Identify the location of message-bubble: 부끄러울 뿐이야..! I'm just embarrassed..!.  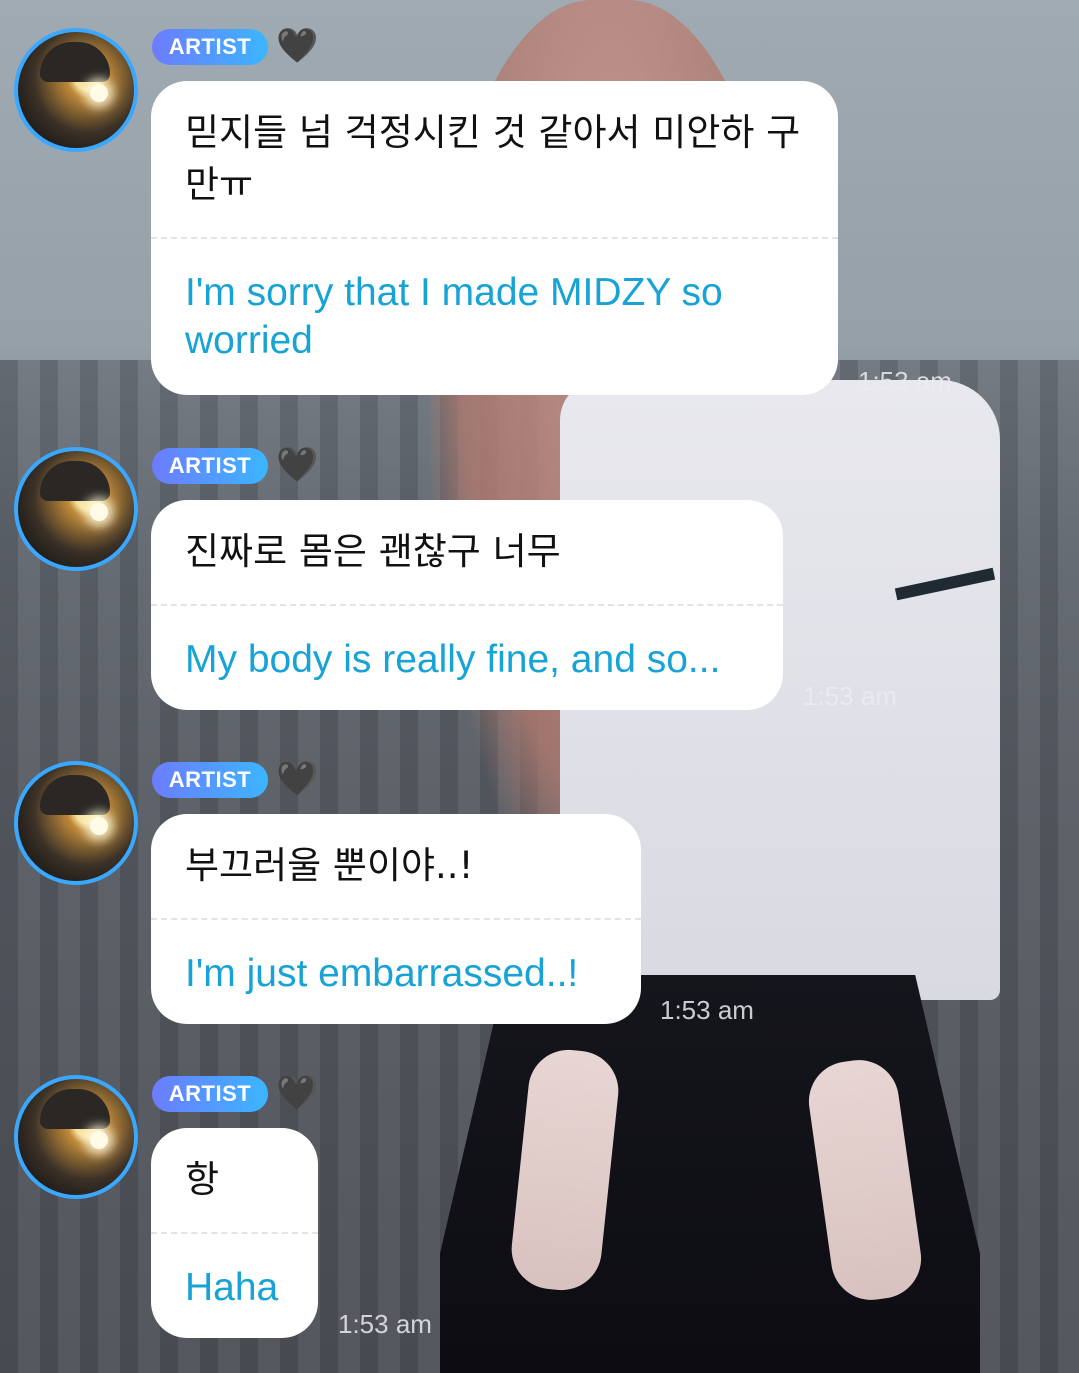
(396, 919).